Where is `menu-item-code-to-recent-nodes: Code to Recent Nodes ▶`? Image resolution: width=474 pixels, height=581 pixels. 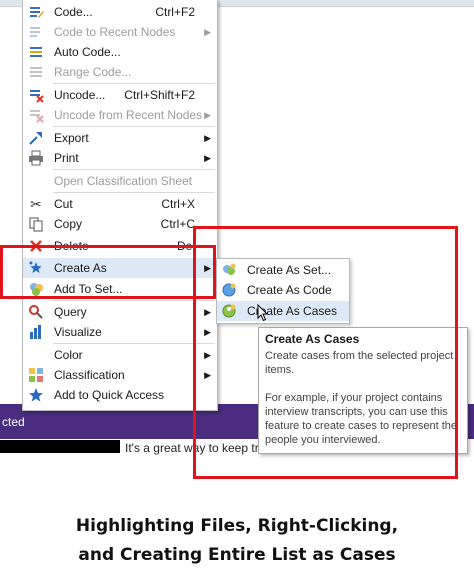 menu-item-code-to-recent-nodes: Code to Recent Nodes ▶ is located at coordinates (120, 32).